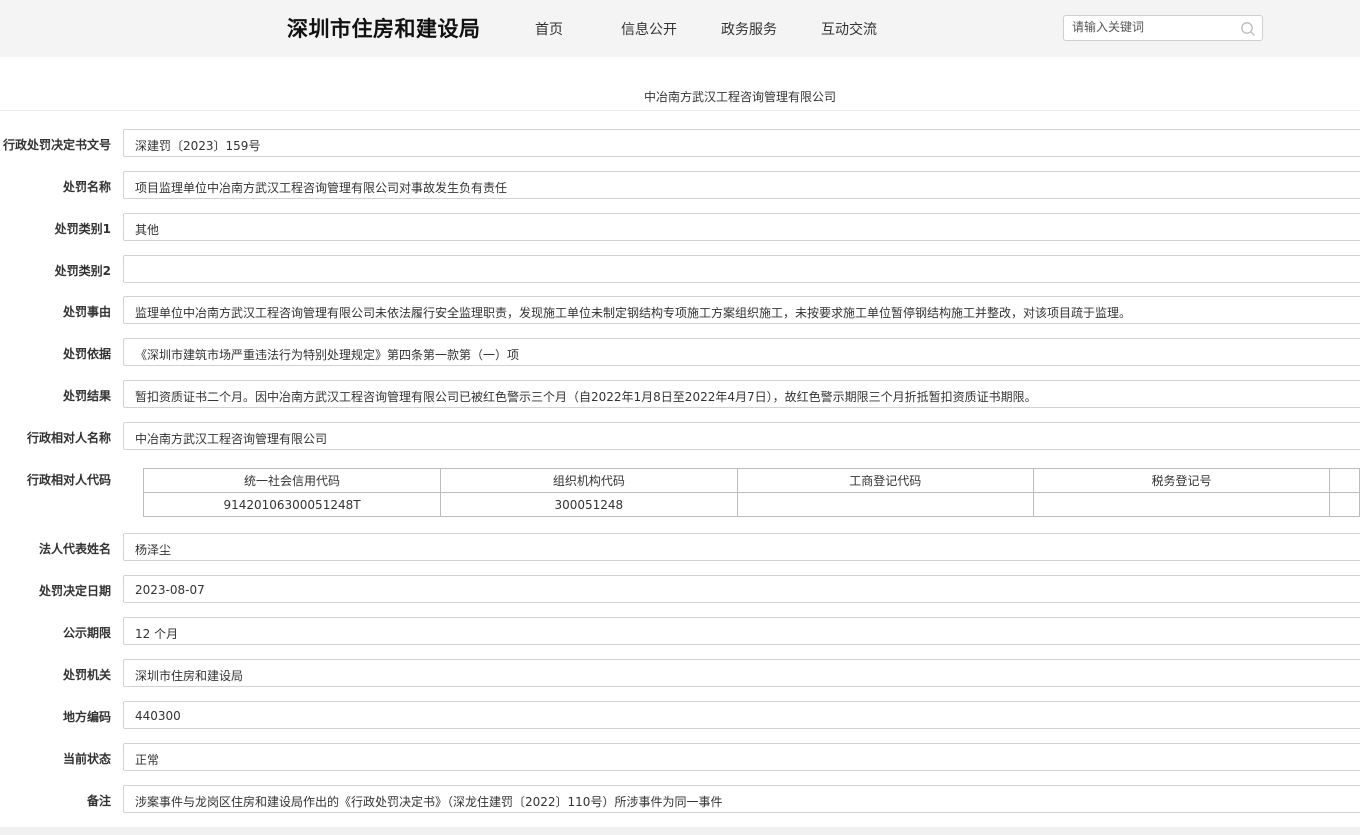 The width and height of the screenshot is (1360, 835). What do you see at coordinates (1181, 504) in the screenshot?
I see `cell-tax-reg-number` at bounding box center [1181, 504].